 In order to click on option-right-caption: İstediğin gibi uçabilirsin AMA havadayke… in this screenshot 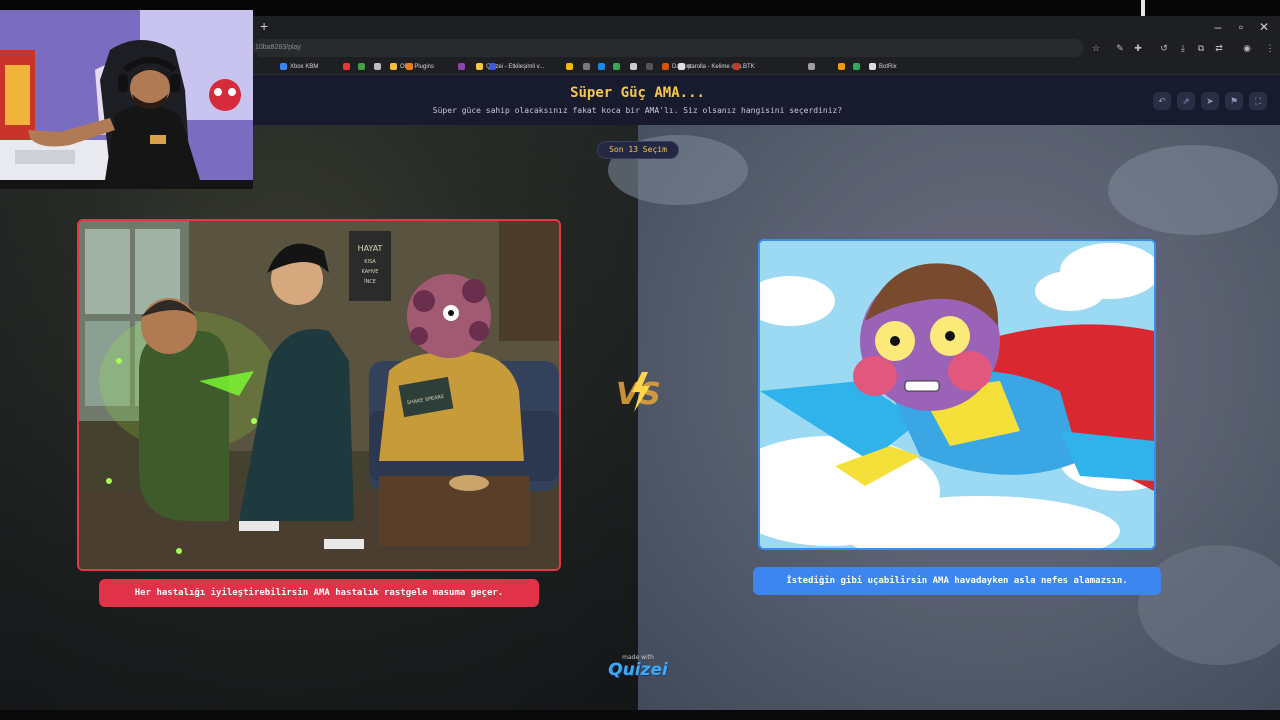, I will do `click(957, 581)`.